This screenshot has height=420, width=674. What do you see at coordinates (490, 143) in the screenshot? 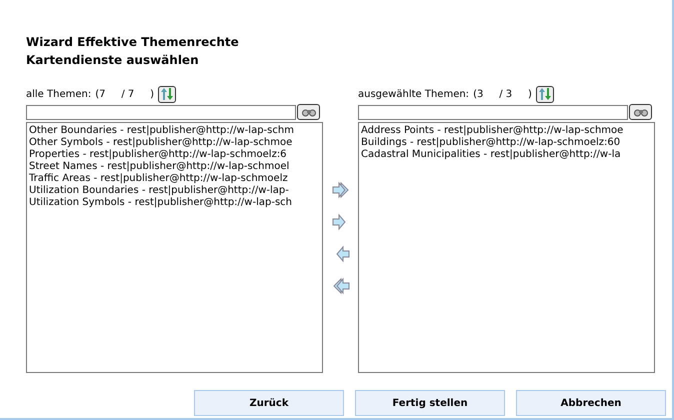
I see `list-item: Buildings - rest|publisher@http://w-lap-schmoelz:60` at bounding box center [490, 143].